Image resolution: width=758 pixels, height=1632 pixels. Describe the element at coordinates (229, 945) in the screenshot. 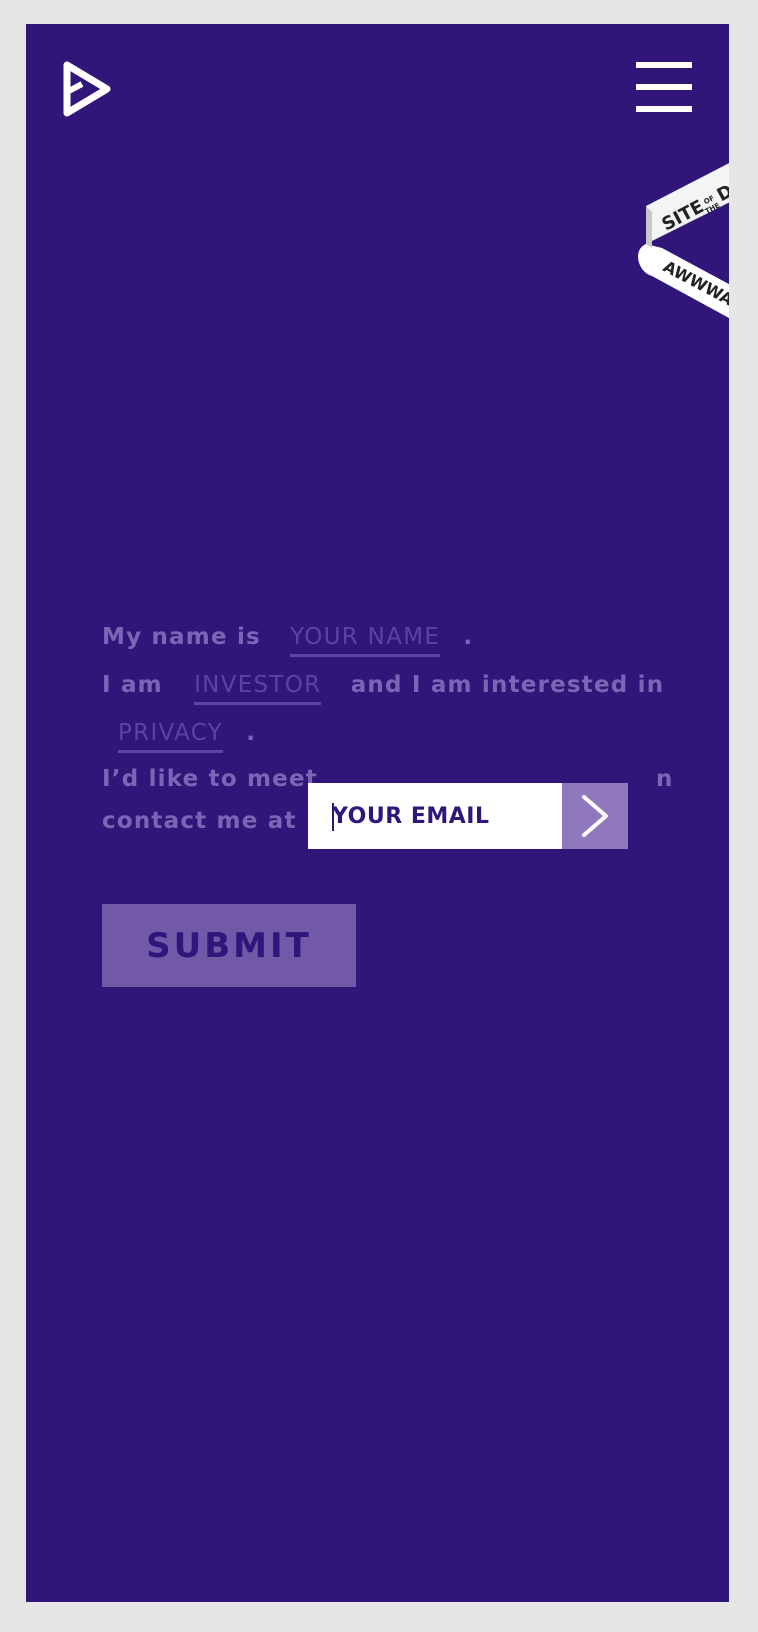

I see `submit-button: SUBMIT` at that location.